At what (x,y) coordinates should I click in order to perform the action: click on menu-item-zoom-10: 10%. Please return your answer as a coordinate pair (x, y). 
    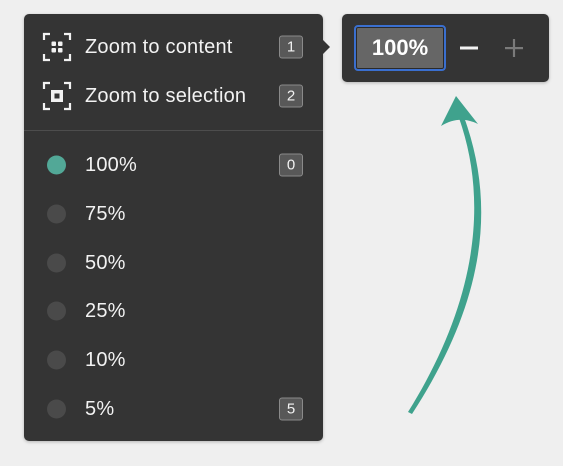
    Looking at the image, I should click on (173, 359).